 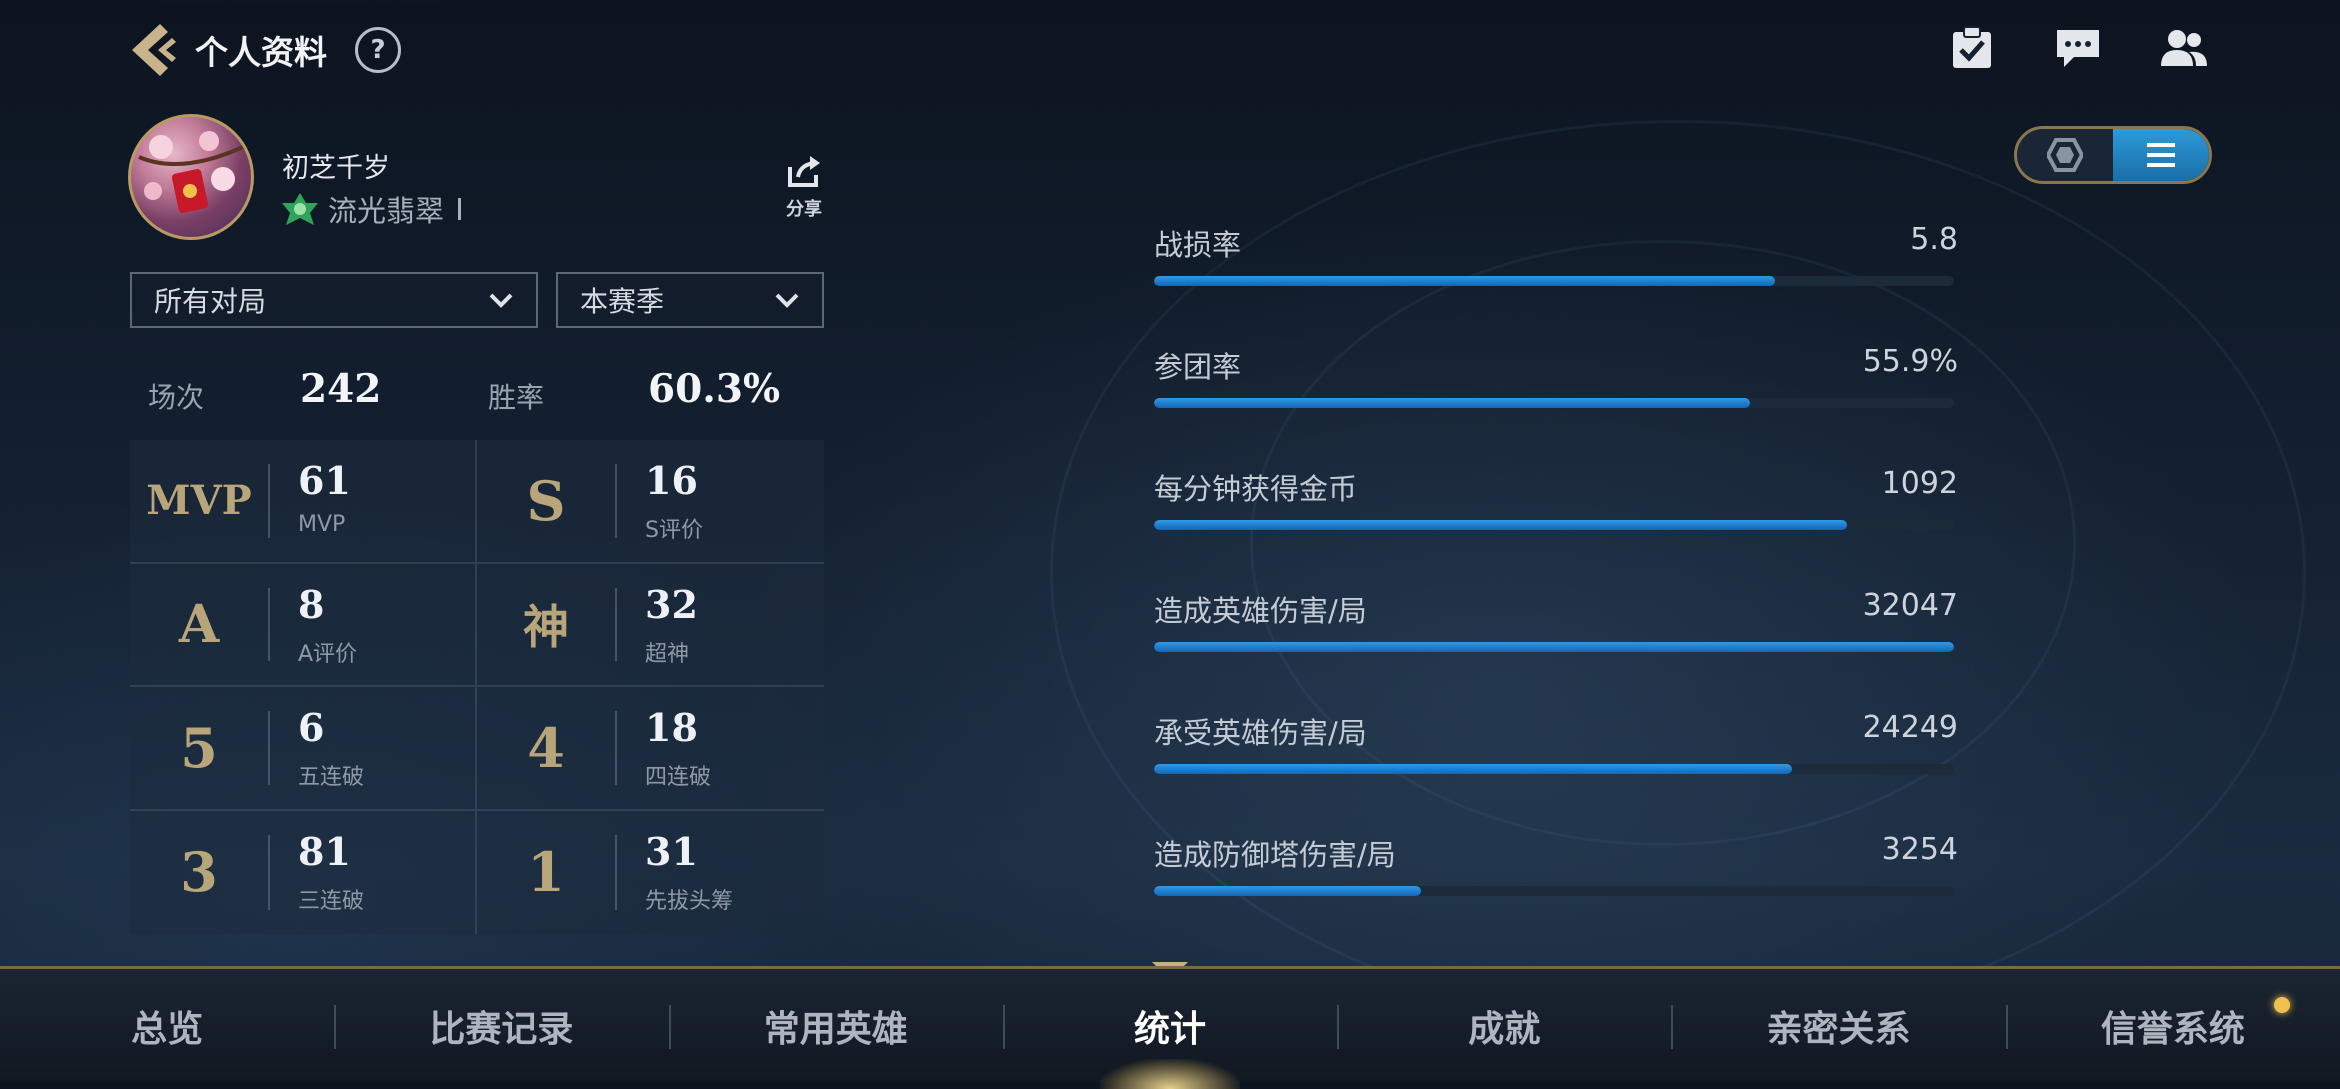 What do you see at coordinates (671, 727) in the screenshot?
I see `stat-value: 18` at bounding box center [671, 727].